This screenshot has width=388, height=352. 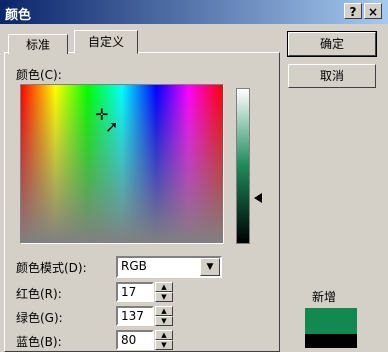 I want to click on blue-value: 80, so click(x=129, y=340).